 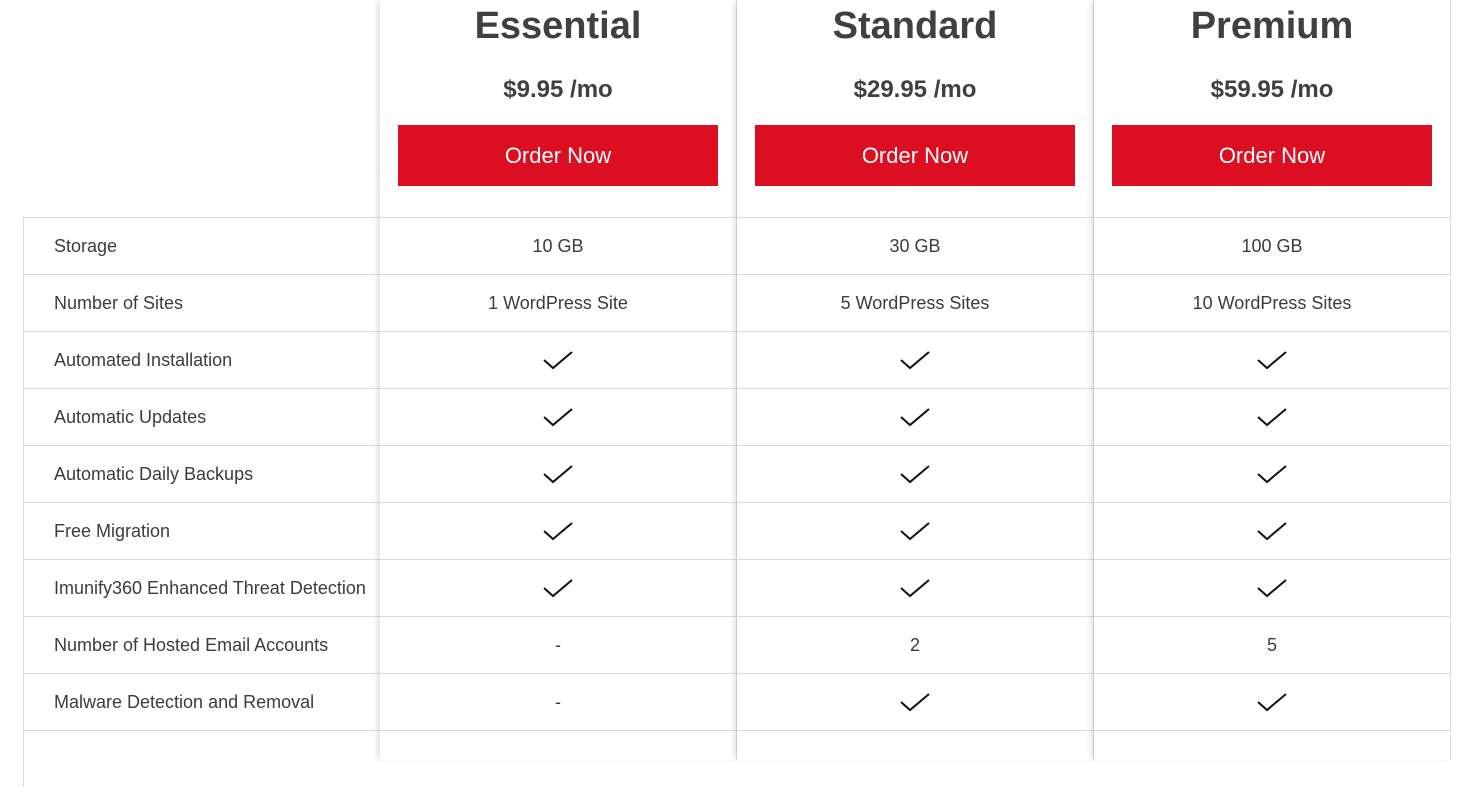 I want to click on feature-value: 1 WordPress Site, so click(x=558, y=302).